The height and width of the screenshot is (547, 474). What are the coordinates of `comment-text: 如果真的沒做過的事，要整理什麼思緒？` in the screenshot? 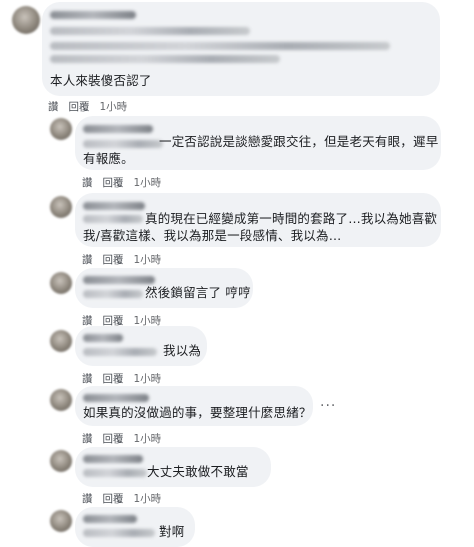 It's located at (197, 412).